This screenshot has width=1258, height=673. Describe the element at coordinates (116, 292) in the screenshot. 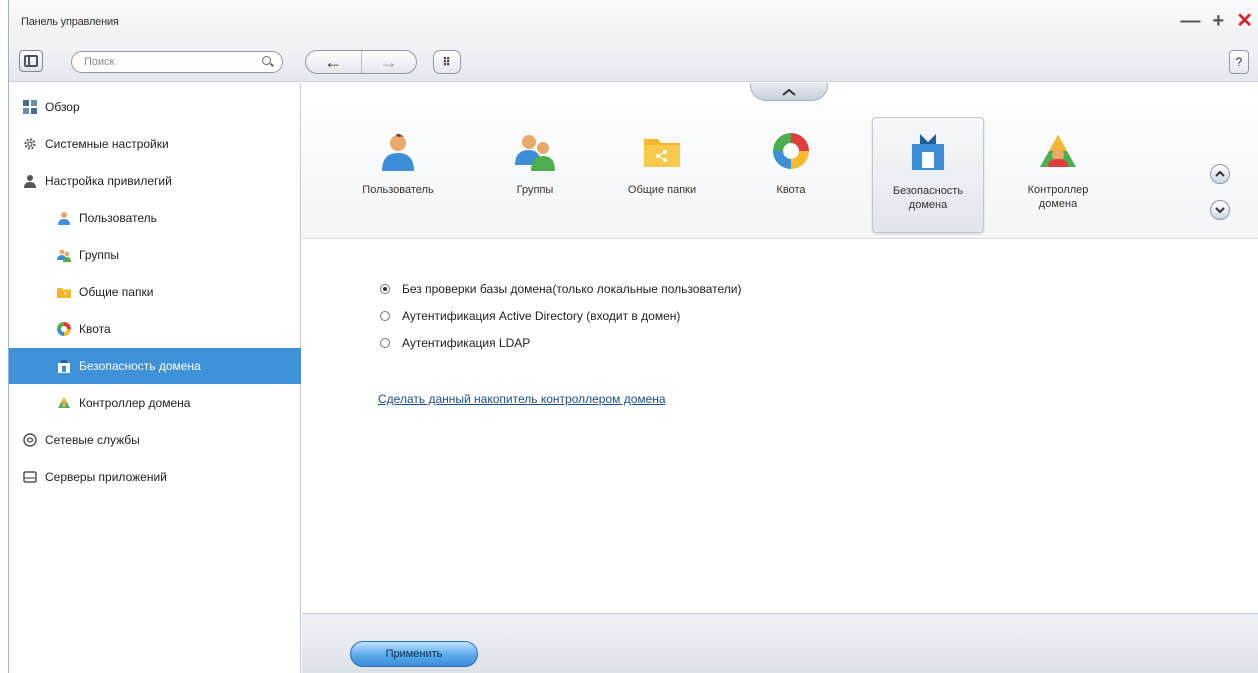

I see `sidebar-item-label: Общие папки` at that location.